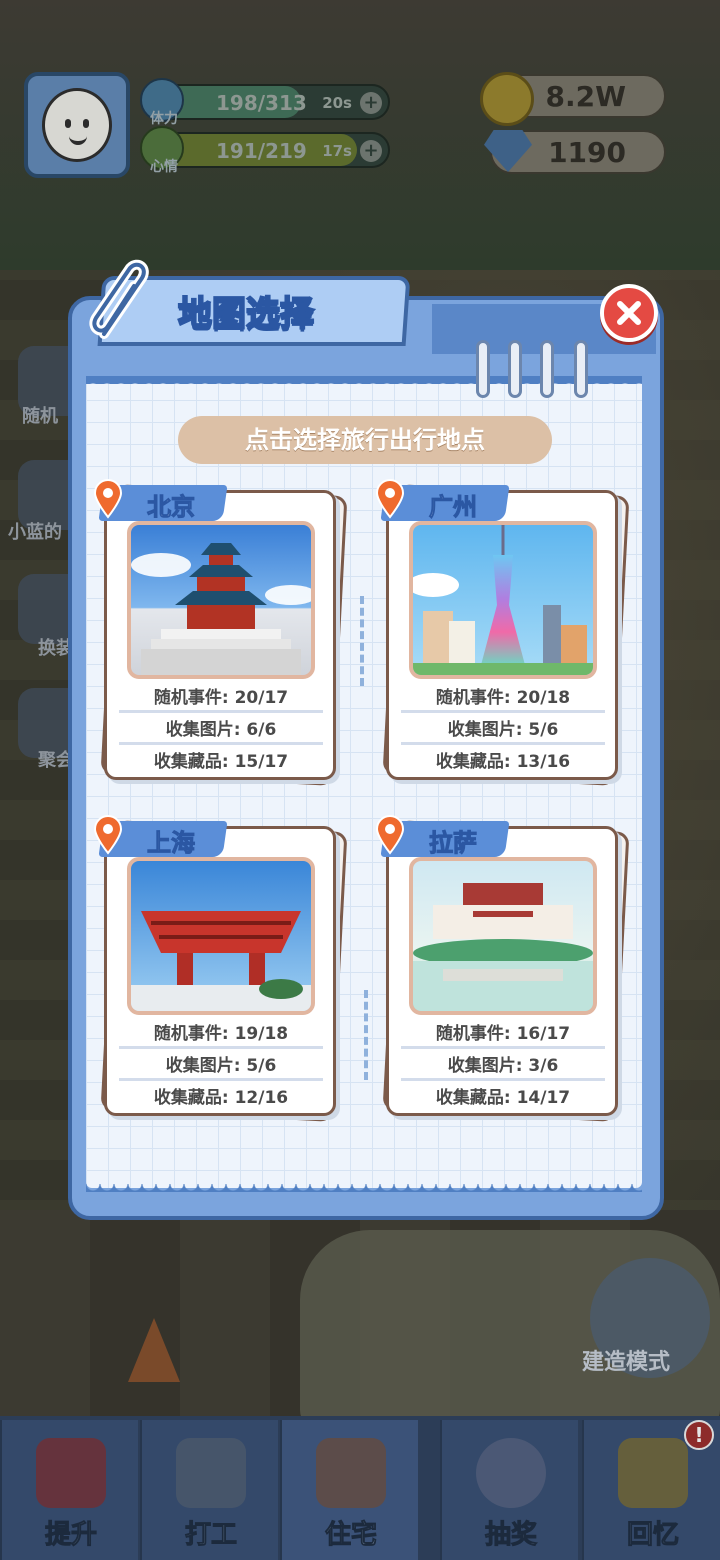 The image size is (720, 1560). Describe the element at coordinates (171, 507) in the screenshot. I see `city-name: 北京` at that location.